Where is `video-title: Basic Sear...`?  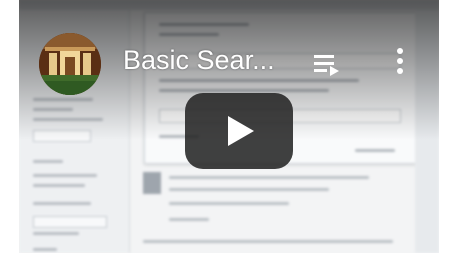
video-title: Basic Sear... is located at coordinates (213, 60).